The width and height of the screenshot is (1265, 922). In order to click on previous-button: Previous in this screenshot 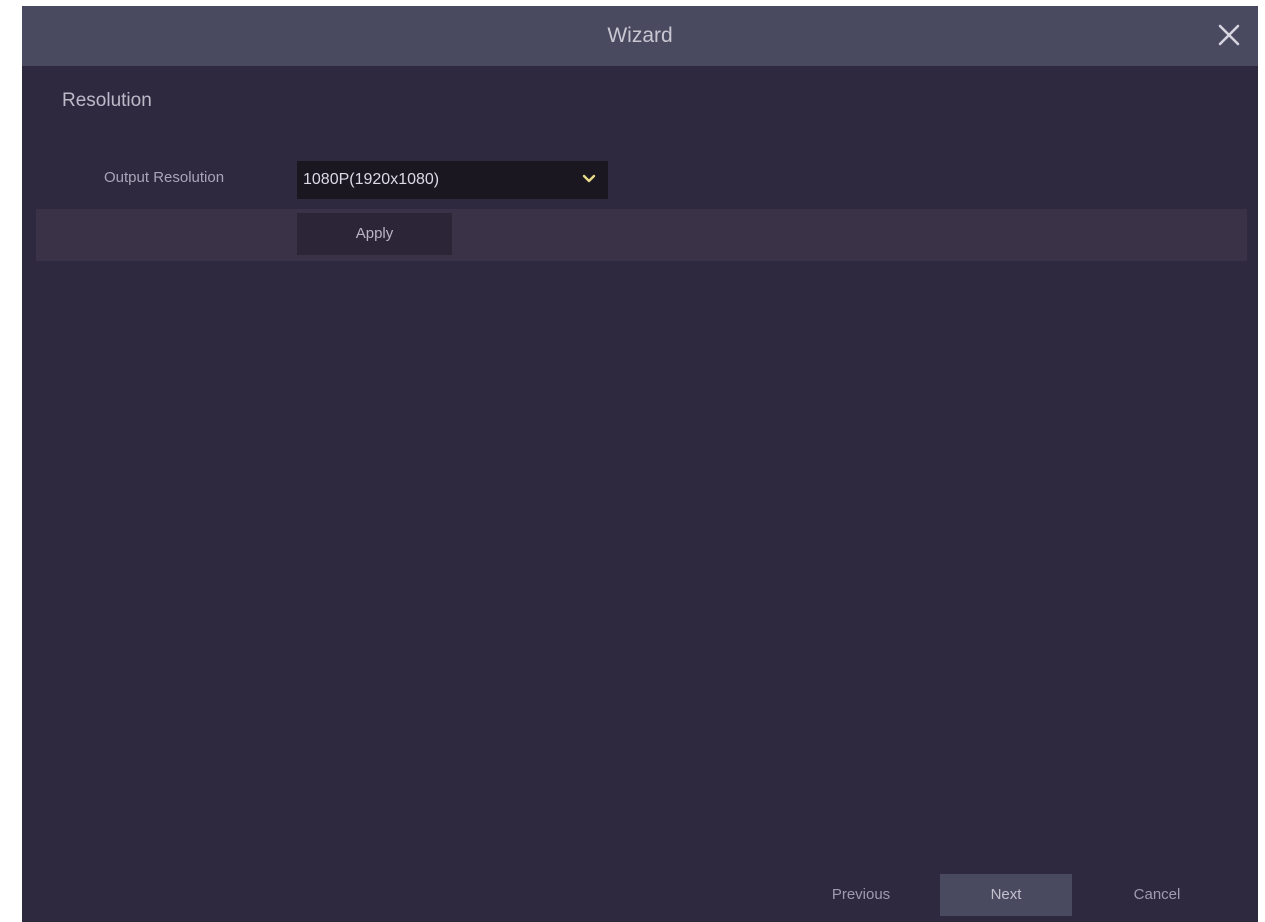, I will do `click(861, 895)`.